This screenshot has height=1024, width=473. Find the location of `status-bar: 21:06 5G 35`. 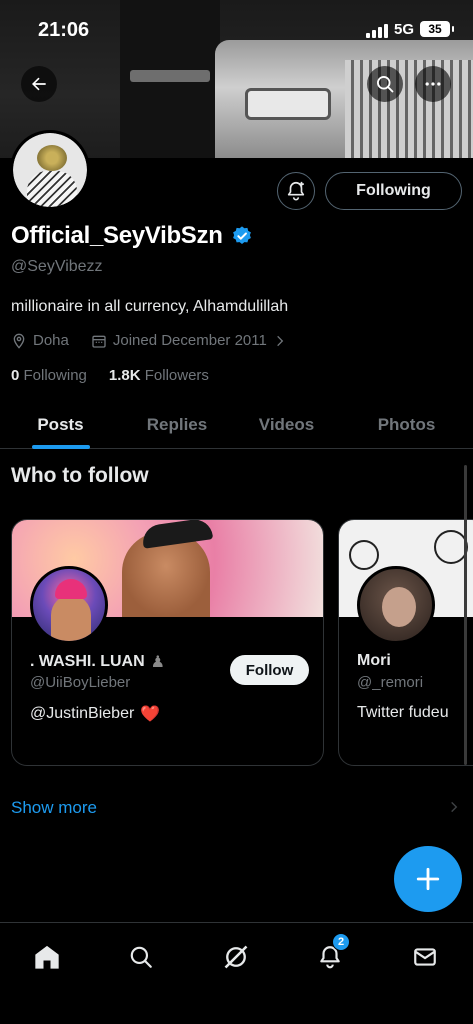

status-bar: 21:06 5G 35 is located at coordinates (236, 29).